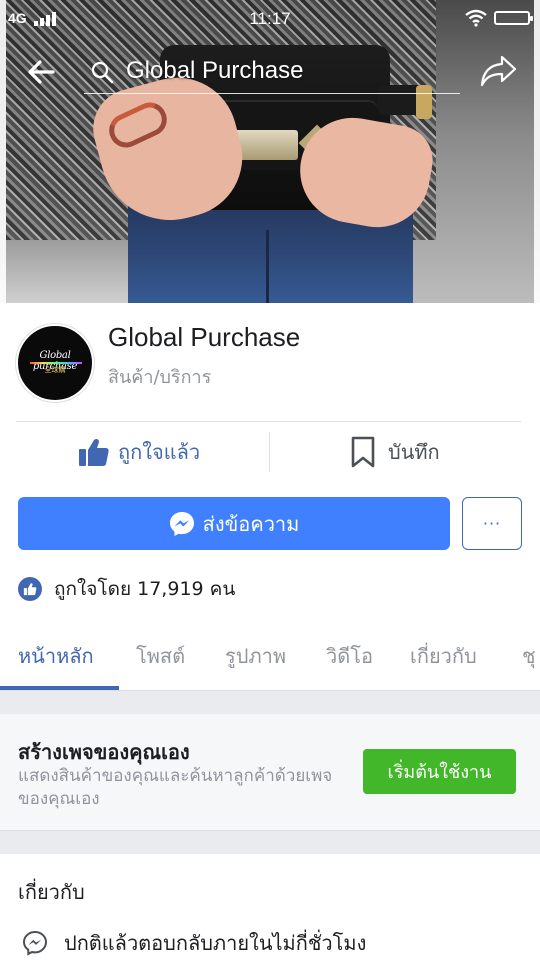  What do you see at coordinates (476, 18) in the screenshot?
I see `wifi-icon` at bounding box center [476, 18].